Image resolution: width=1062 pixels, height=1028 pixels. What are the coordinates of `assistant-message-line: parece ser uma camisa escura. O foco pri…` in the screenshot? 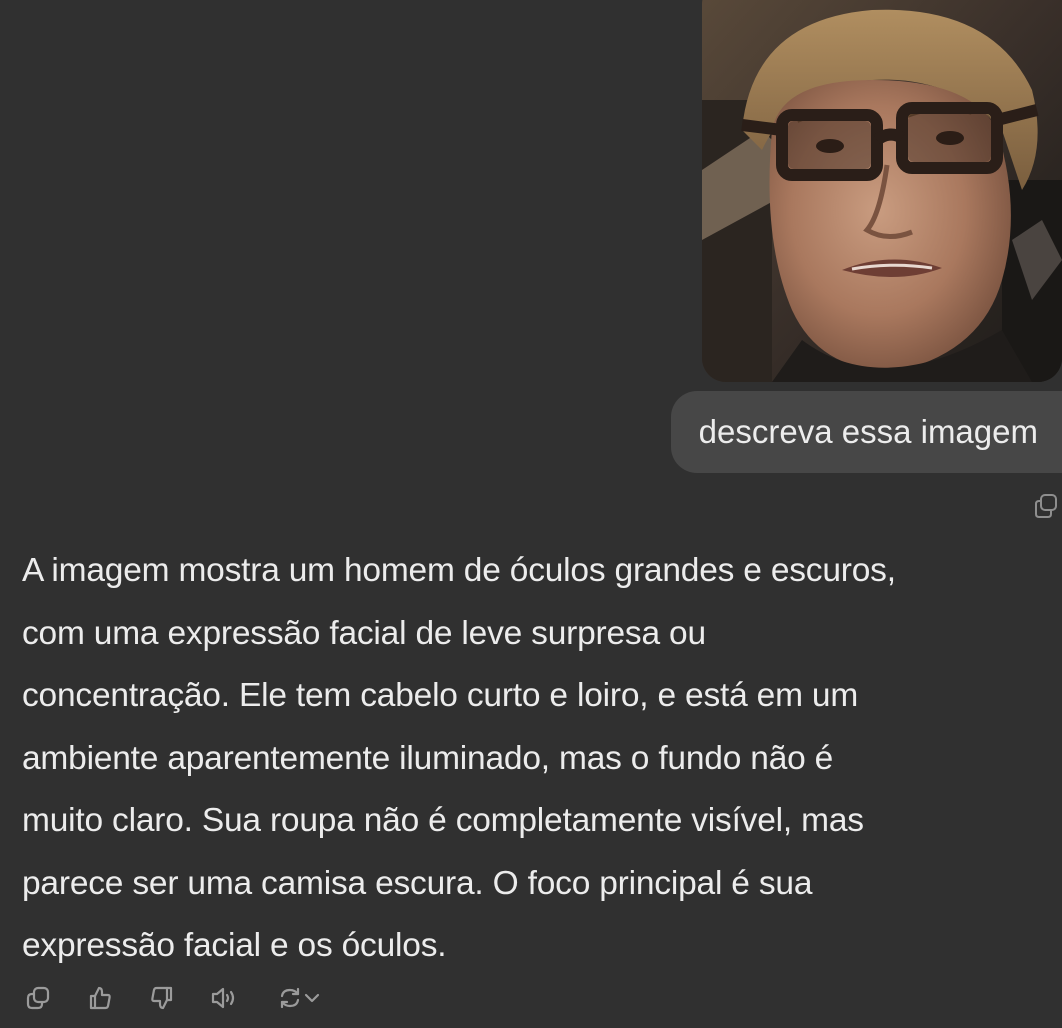 It's located at (417, 883).